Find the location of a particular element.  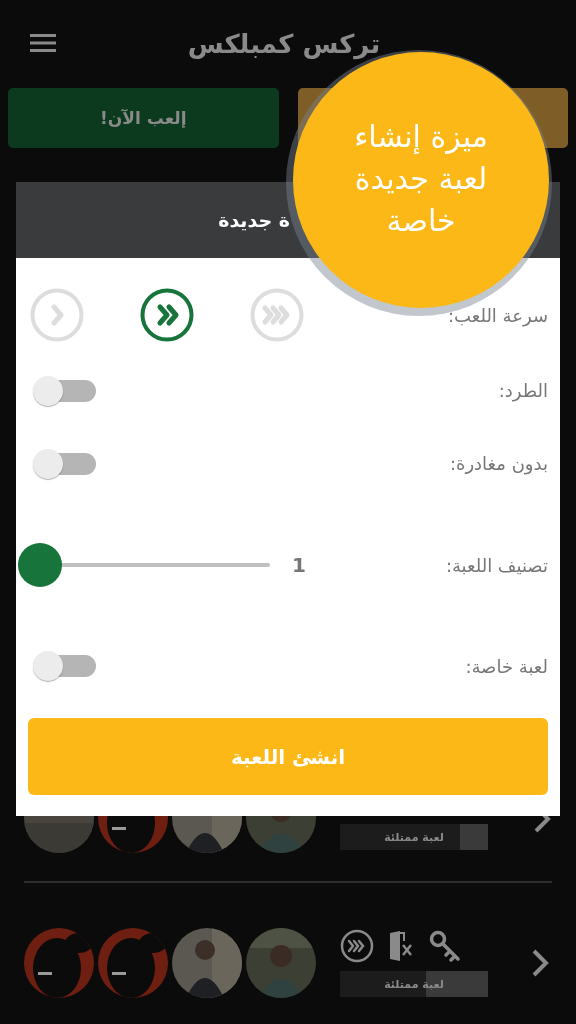

chevron-right-icon is located at coordinates (540, 963).